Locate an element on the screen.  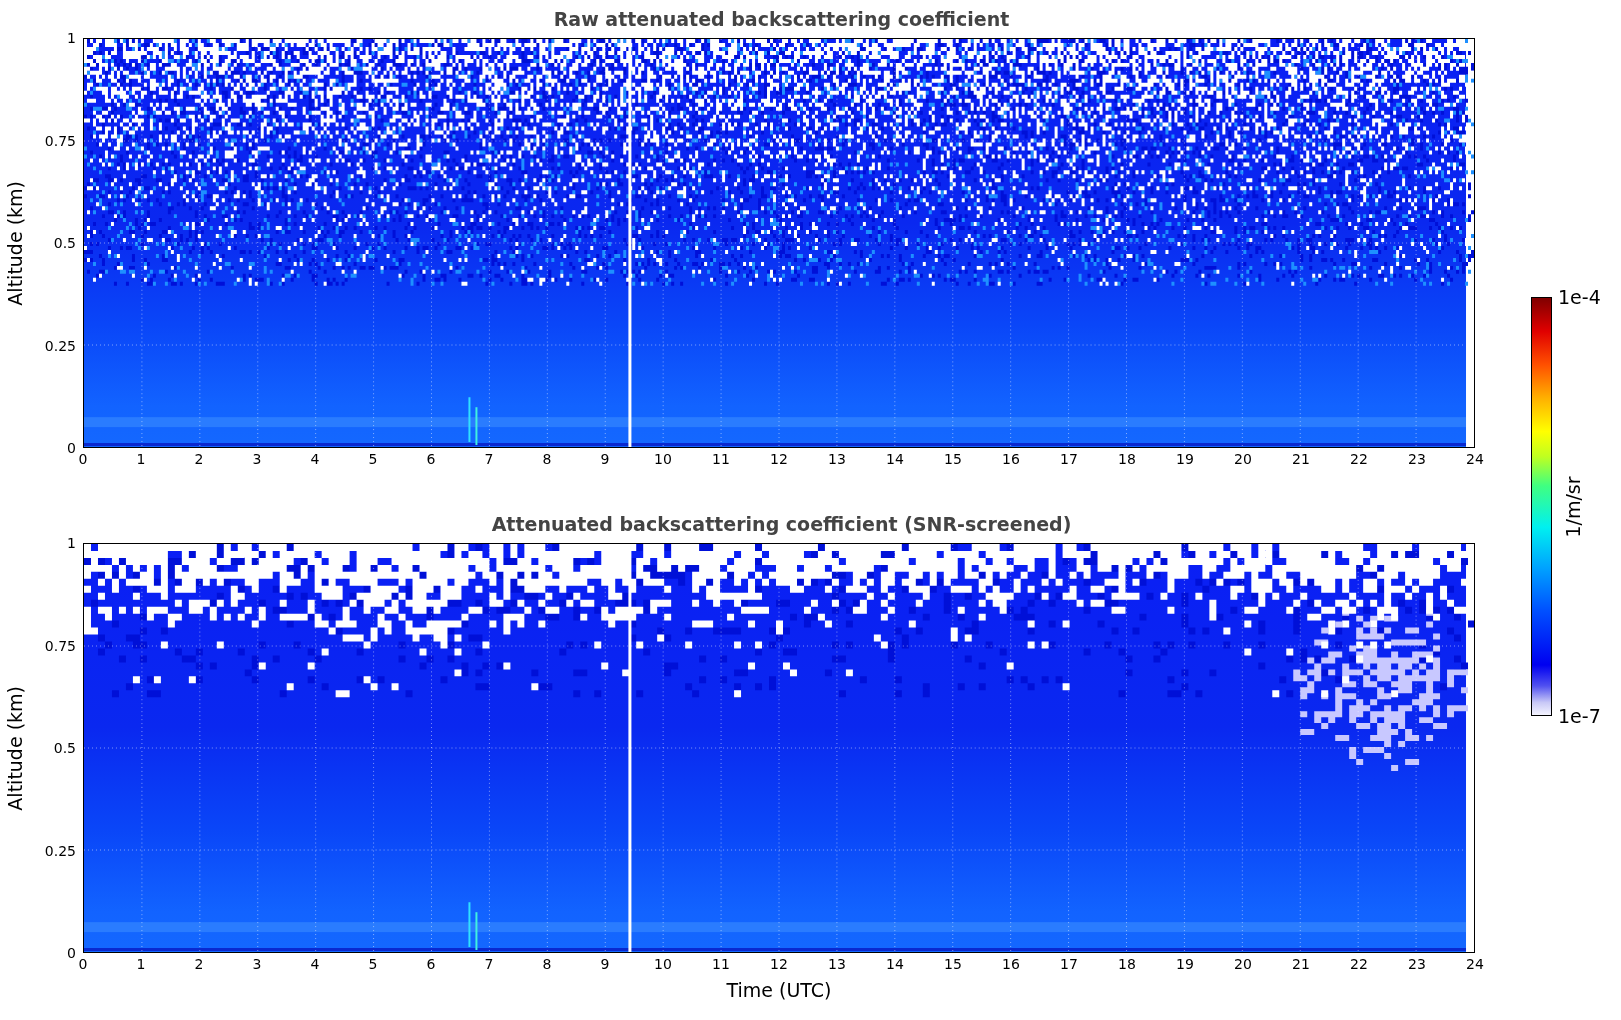
axis-label: Time (UTC) is located at coordinates (779, 990).